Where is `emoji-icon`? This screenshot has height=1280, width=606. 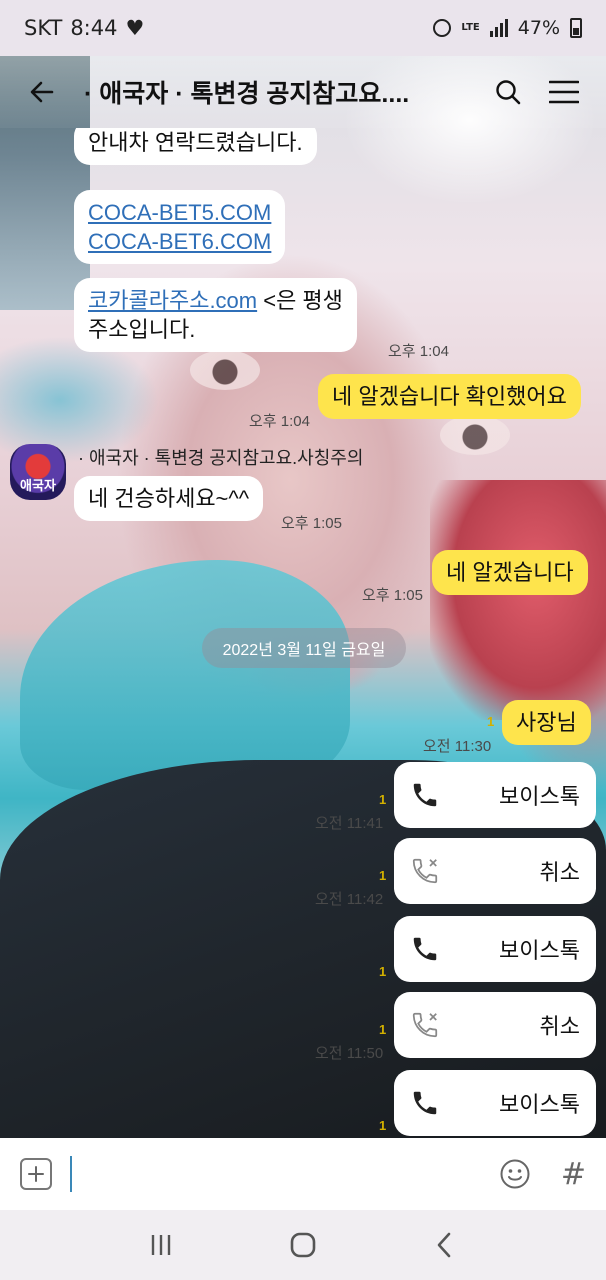
emoji-icon is located at coordinates (515, 1174).